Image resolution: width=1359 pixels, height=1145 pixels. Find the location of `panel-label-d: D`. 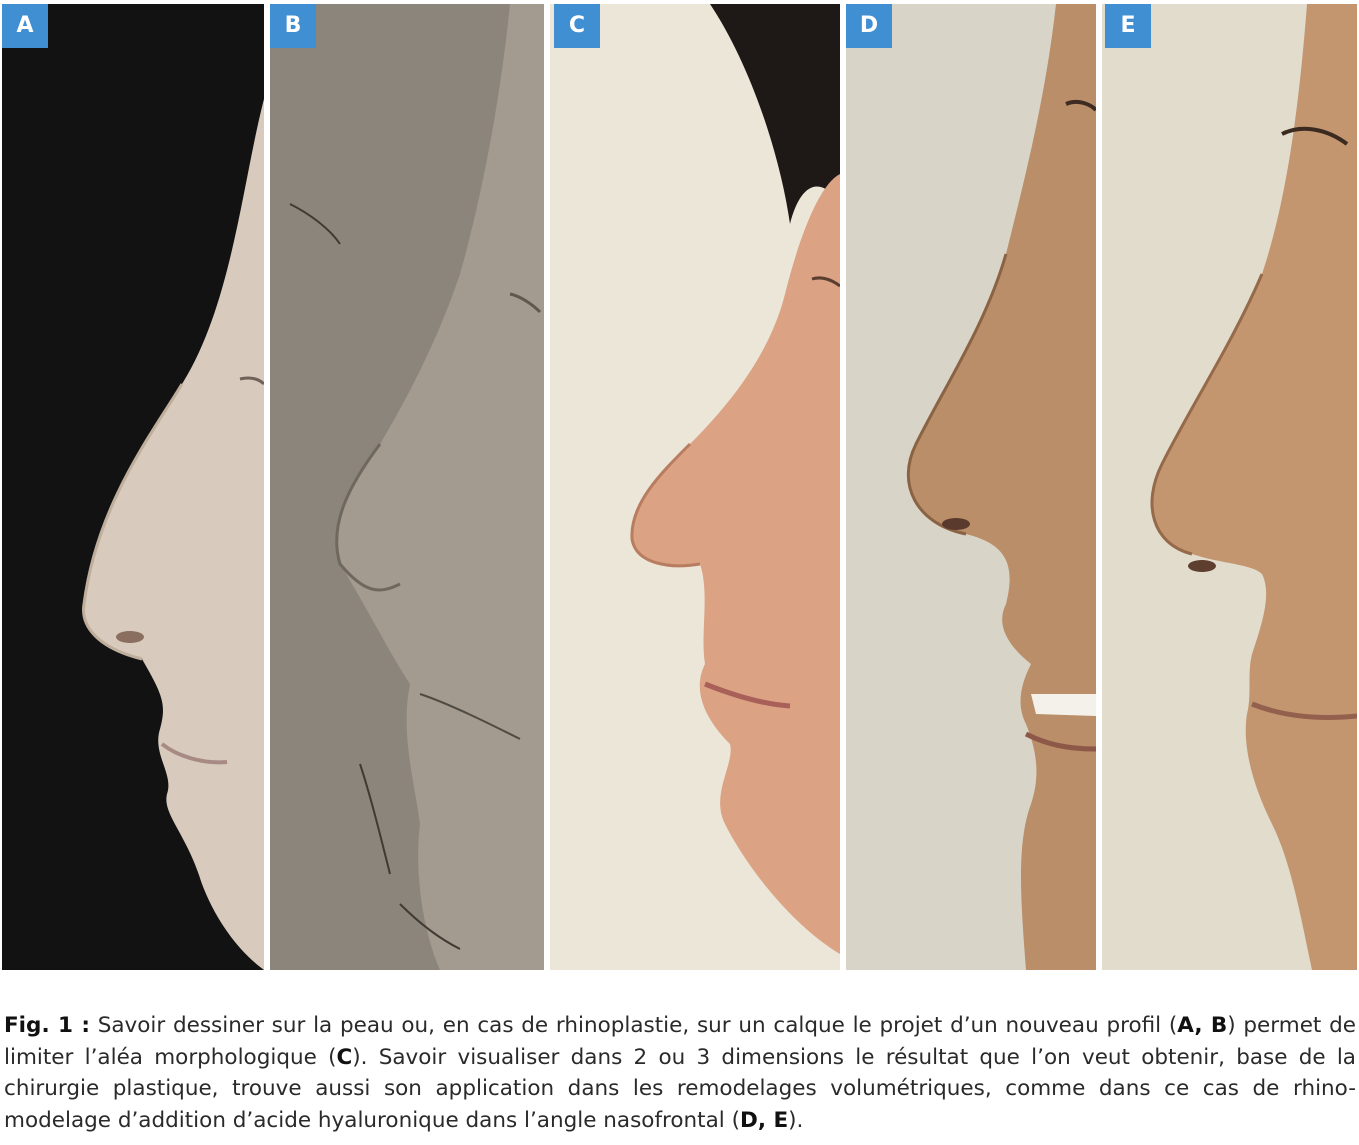

panel-label-d: D is located at coordinates (869, 26).